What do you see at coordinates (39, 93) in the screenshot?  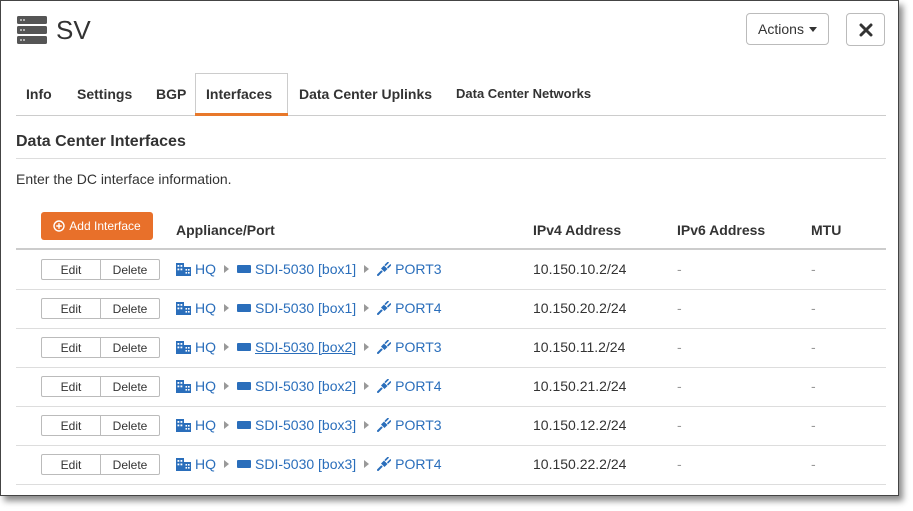 I see `tab-info: Info` at bounding box center [39, 93].